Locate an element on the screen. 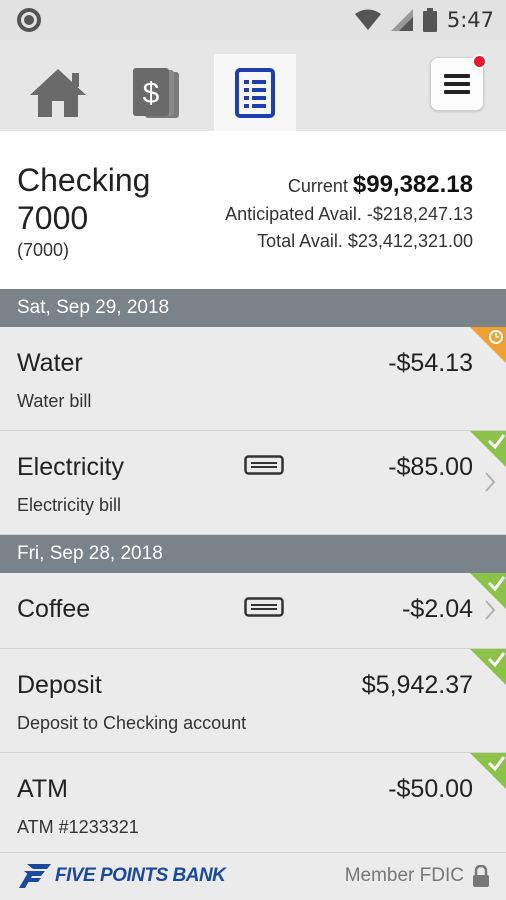 The image size is (506, 900). transaction-amount: -$54.13 is located at coordinates (430, 363).